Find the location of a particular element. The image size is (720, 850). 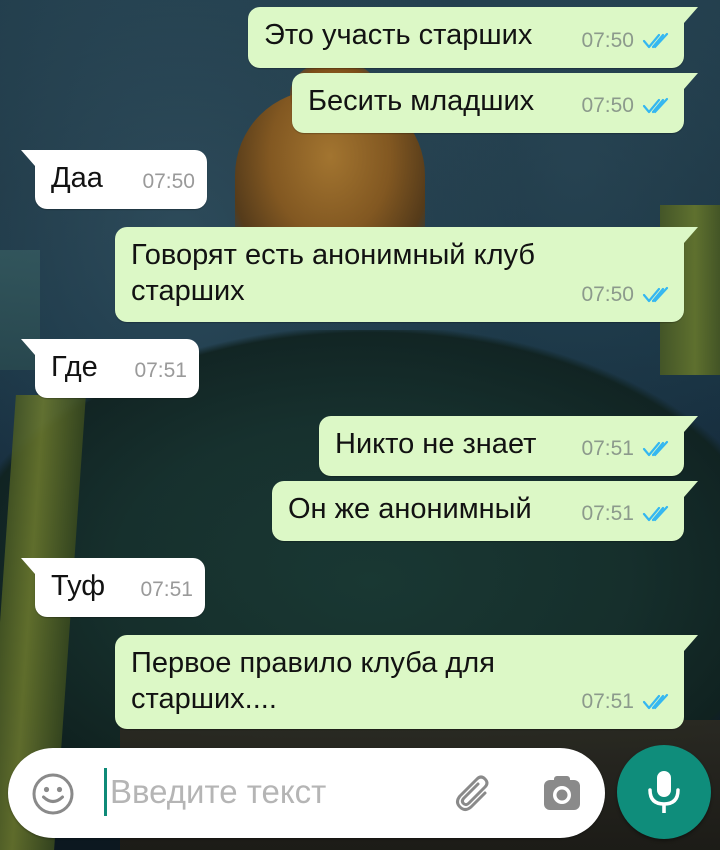

message-text: Он же анонимный is located at coordinates (410, 509).